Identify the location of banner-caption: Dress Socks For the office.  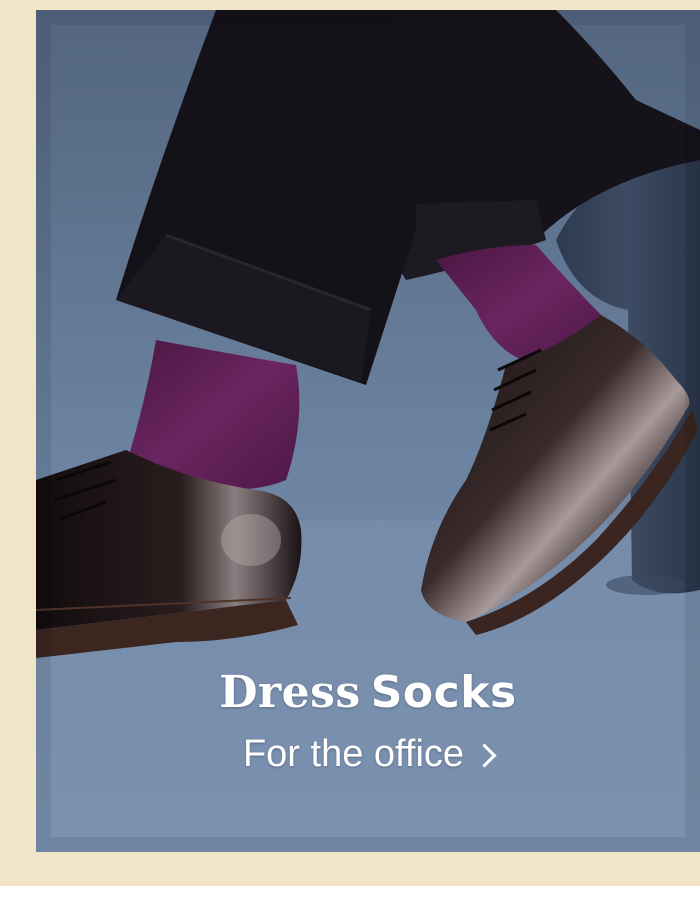
(368, 721).